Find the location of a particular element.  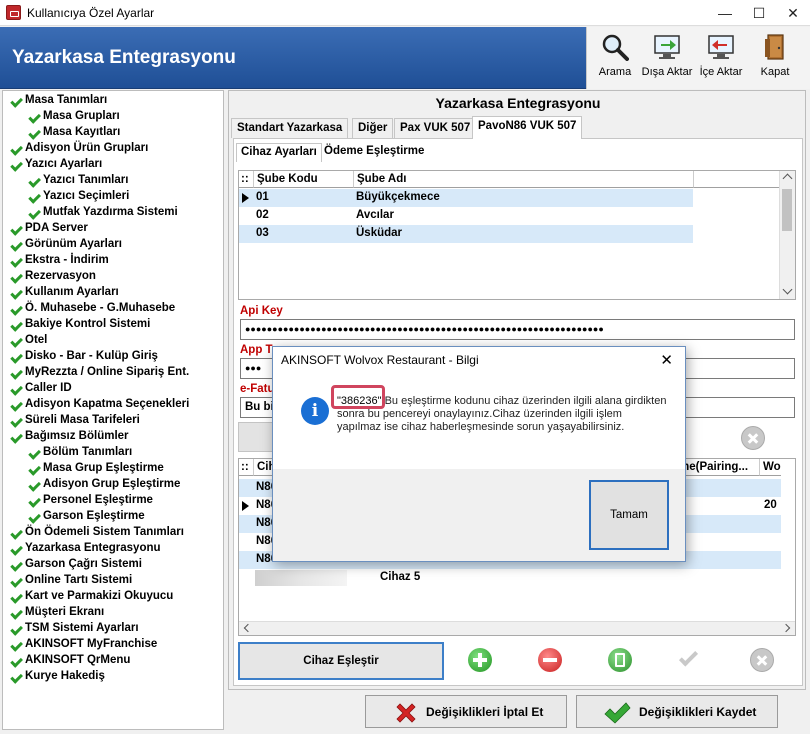

tree-item: TSM Sistemi Ayarları is located at coordinates (73, 628).